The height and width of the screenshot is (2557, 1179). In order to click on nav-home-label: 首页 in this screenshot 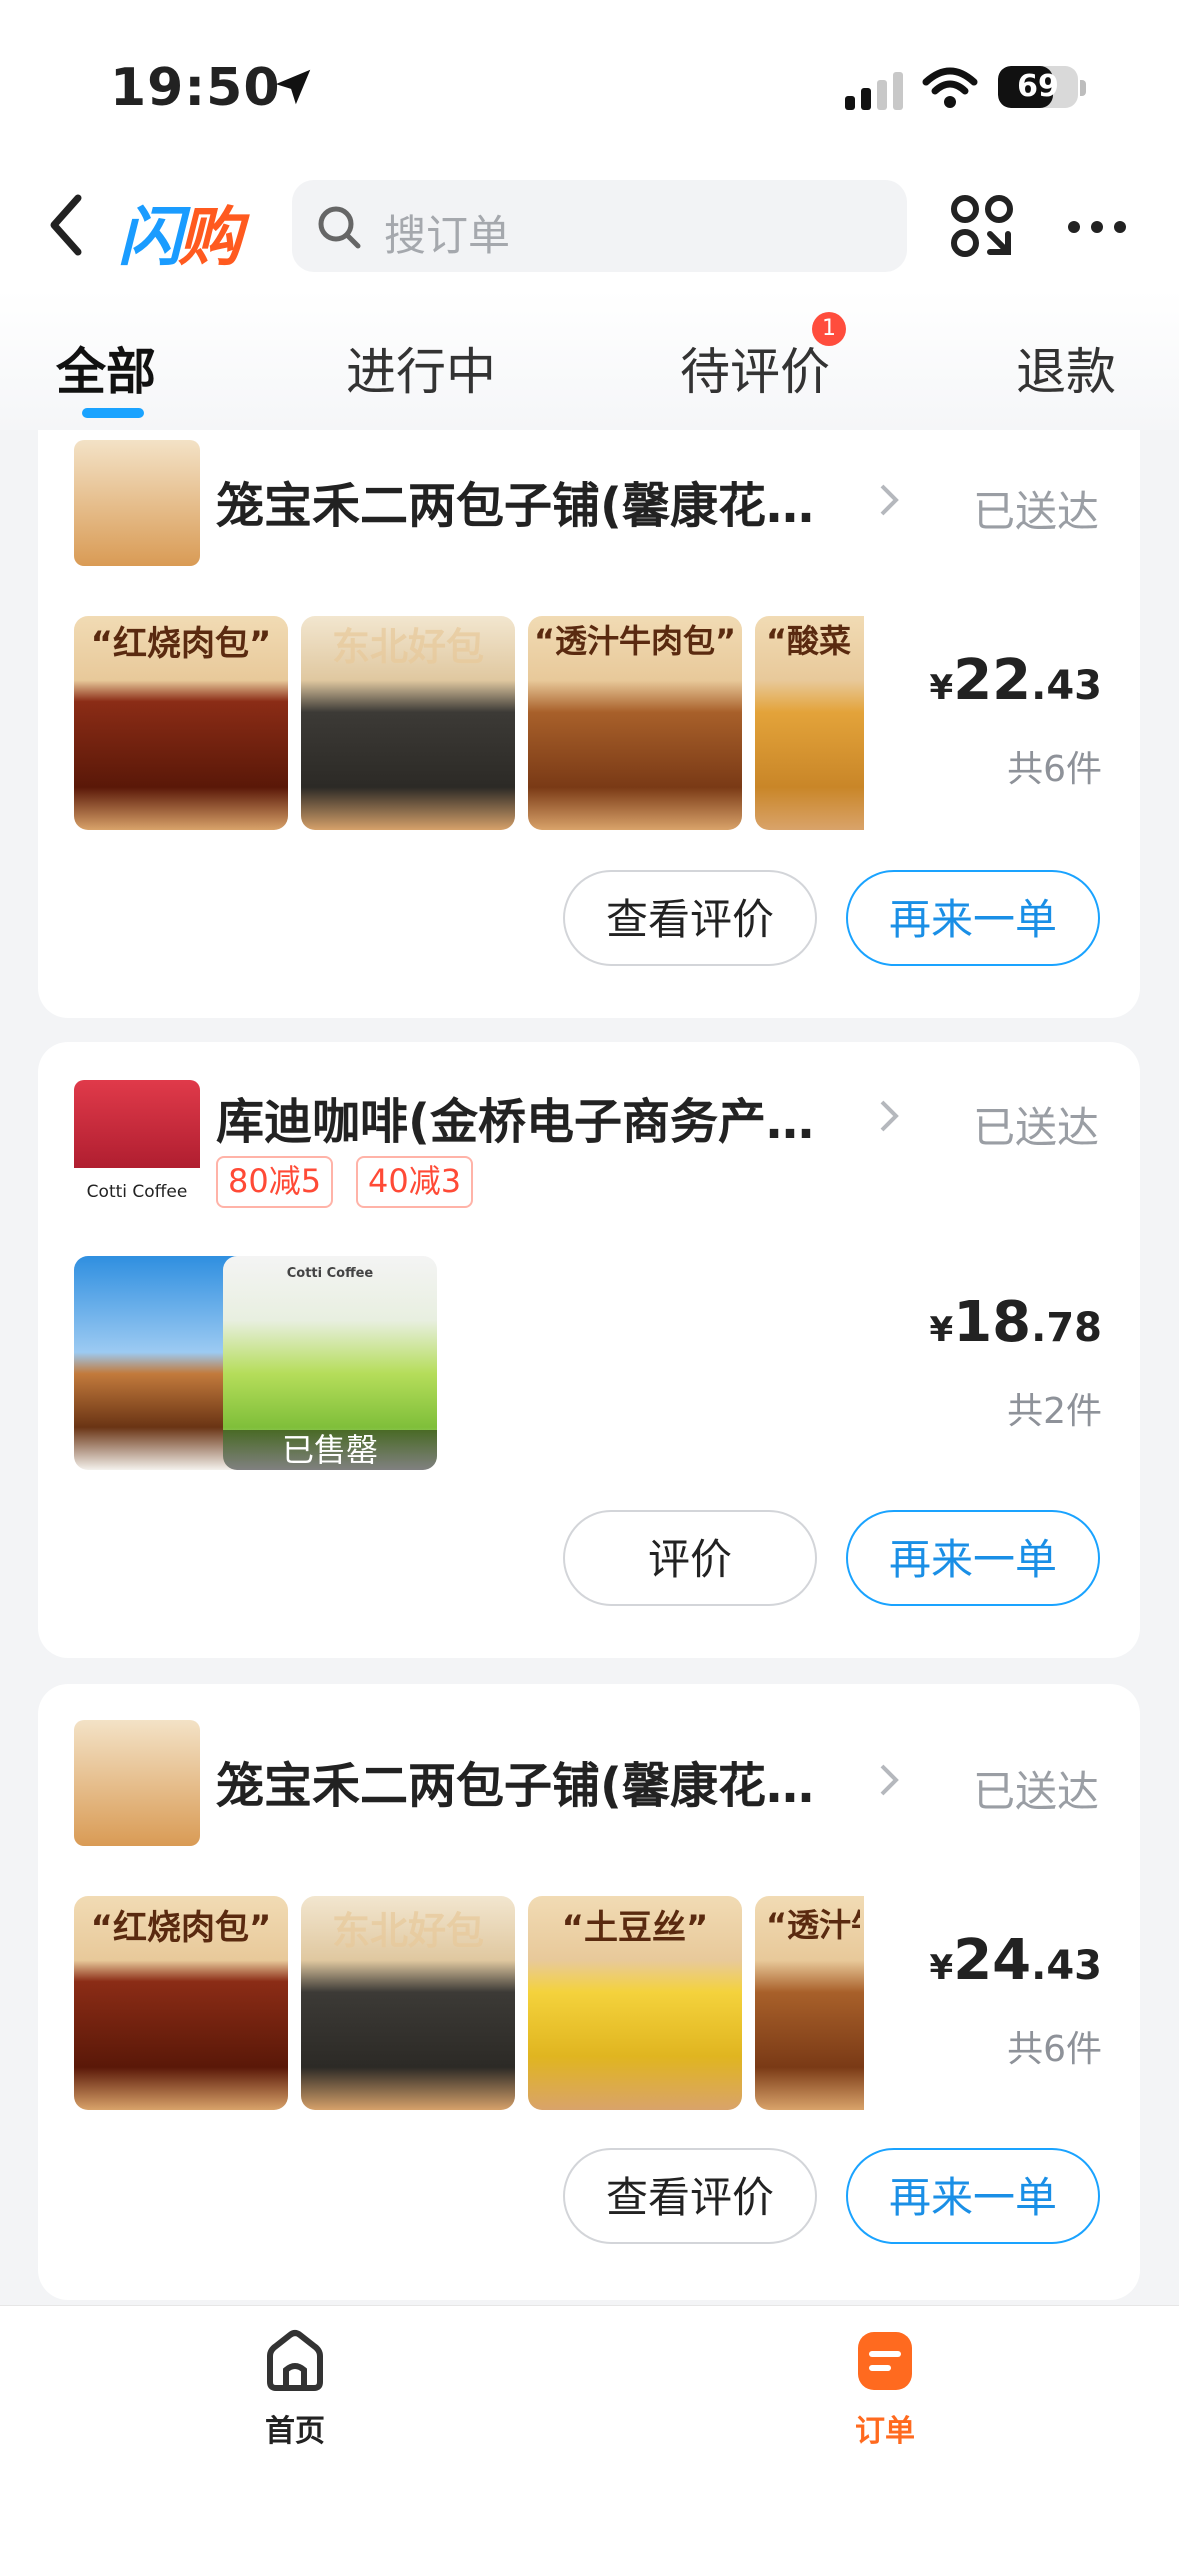, I will do `click(295, 2431)`.